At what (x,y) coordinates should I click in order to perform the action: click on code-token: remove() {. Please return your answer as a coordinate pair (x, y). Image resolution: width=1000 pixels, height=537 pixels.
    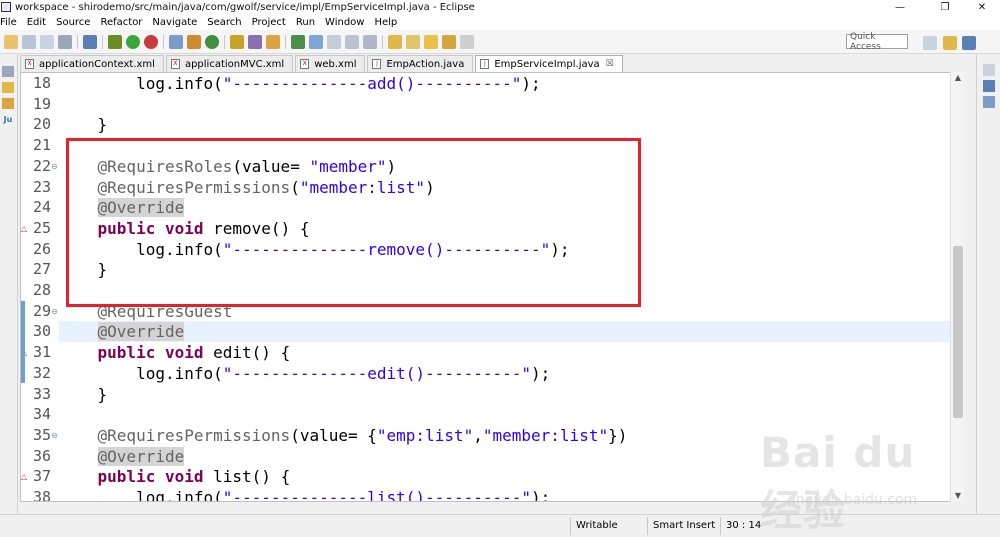
    Looking at the image, I should click on (256, 228).